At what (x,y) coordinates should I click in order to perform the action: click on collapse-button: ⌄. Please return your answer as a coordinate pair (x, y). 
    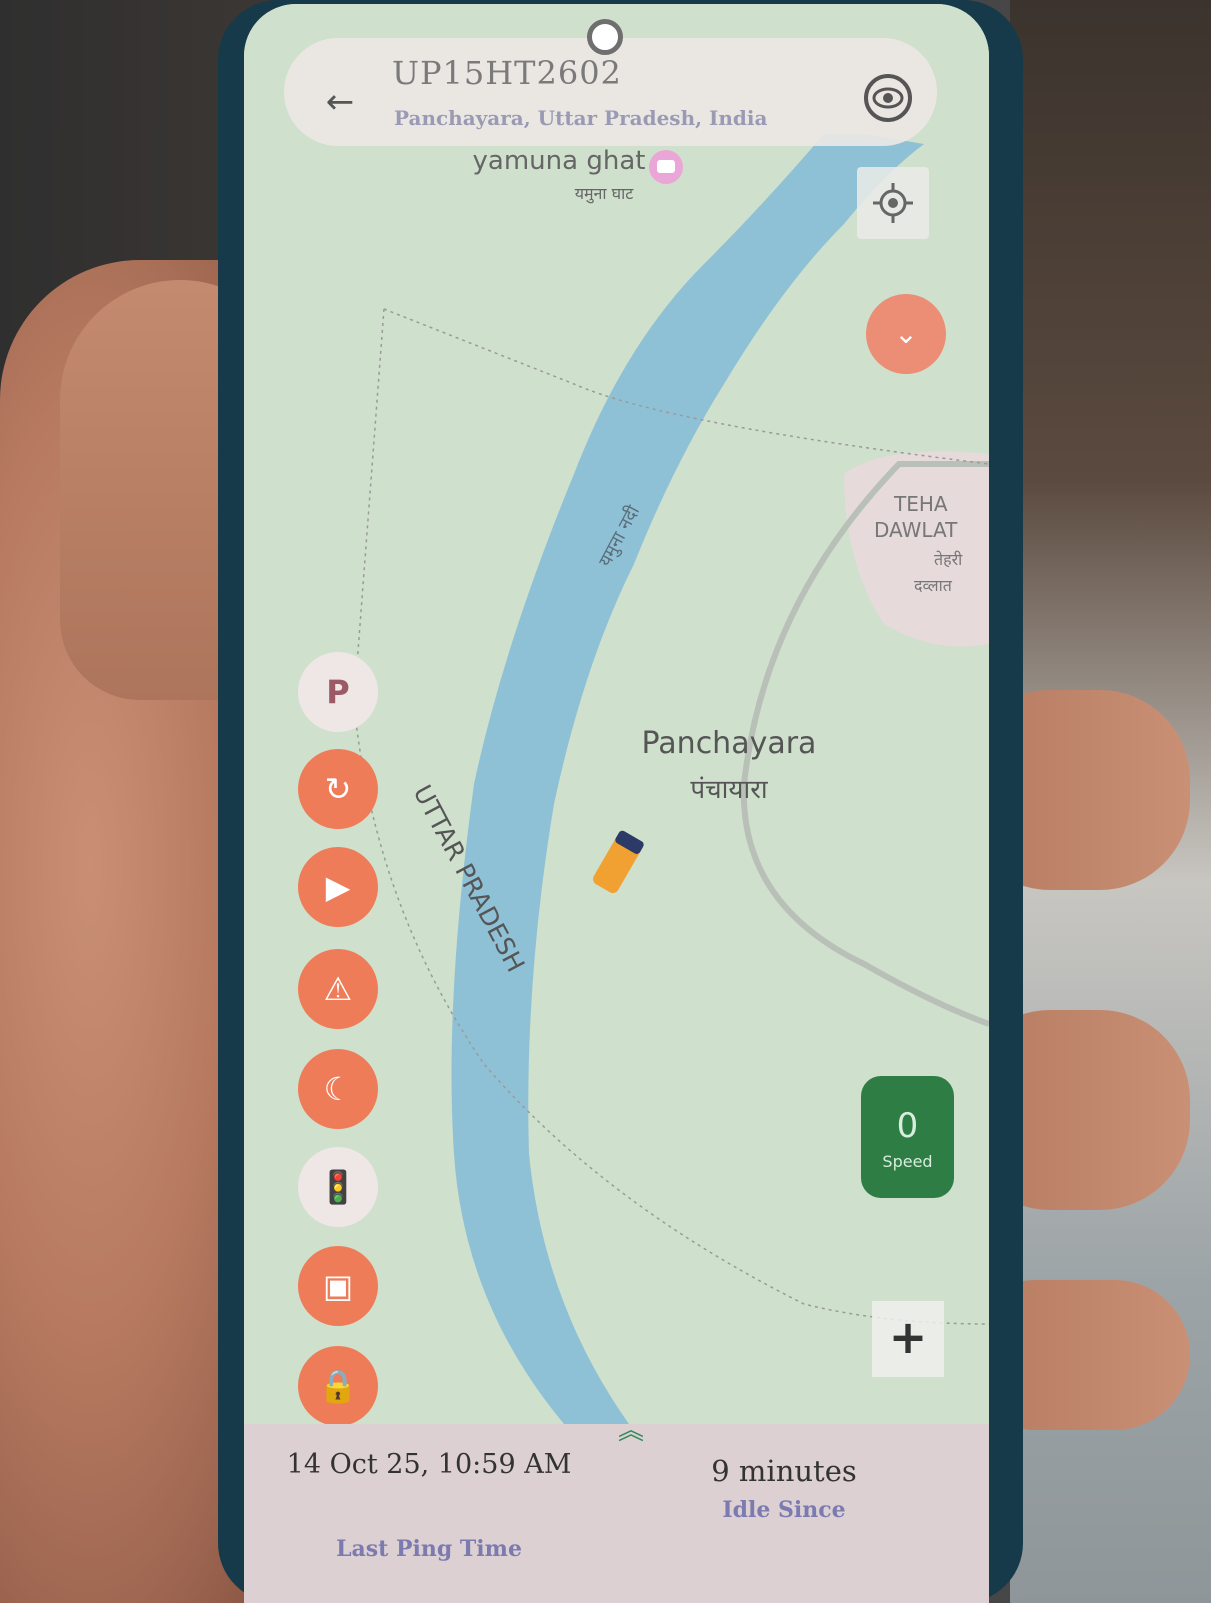
    Looking at the image, I should click on (906, 334).